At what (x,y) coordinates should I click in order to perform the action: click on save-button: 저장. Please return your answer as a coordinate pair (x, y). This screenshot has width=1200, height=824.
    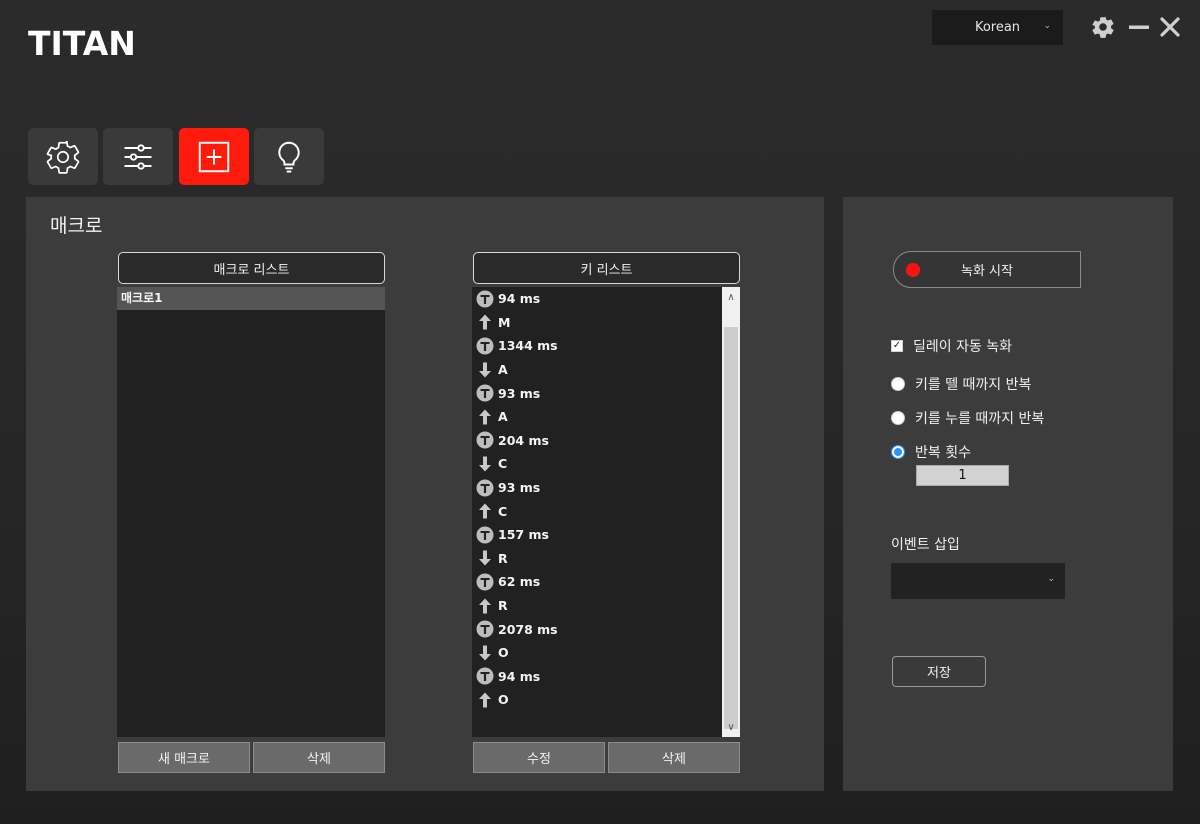
    Looking at the image, I should click on (939, 671).